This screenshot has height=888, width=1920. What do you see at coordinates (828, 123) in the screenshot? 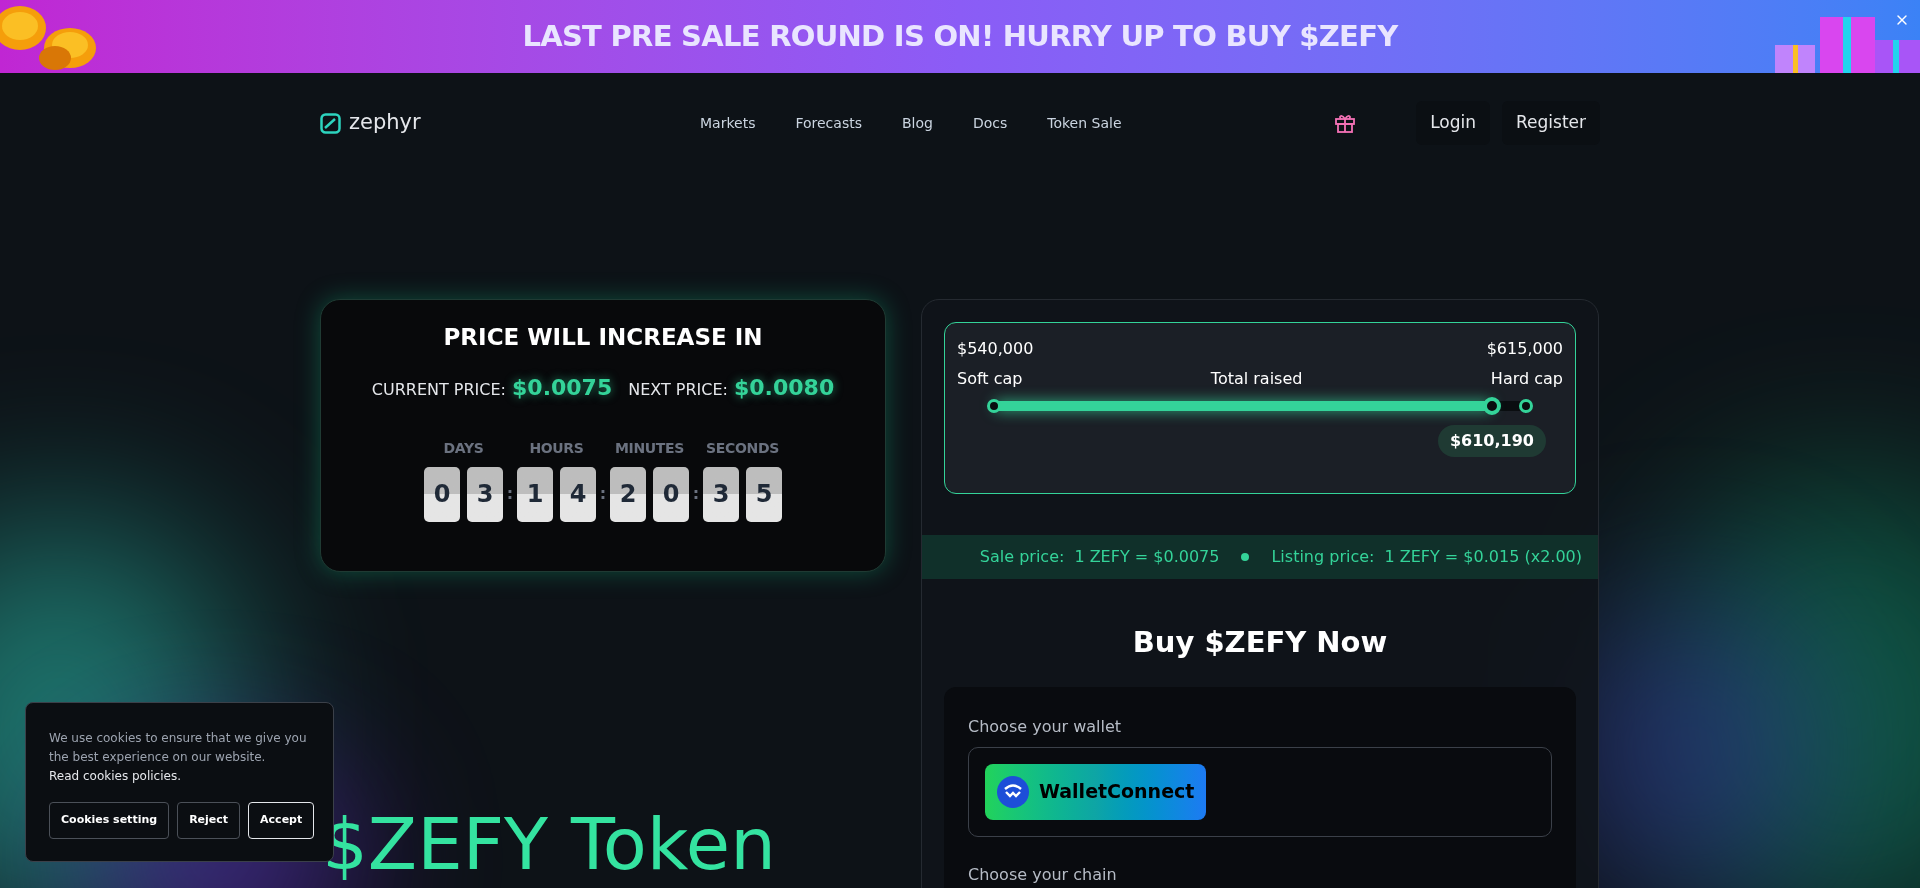
I see `nav-link: Forecasts` at bounding box center [828, 123].